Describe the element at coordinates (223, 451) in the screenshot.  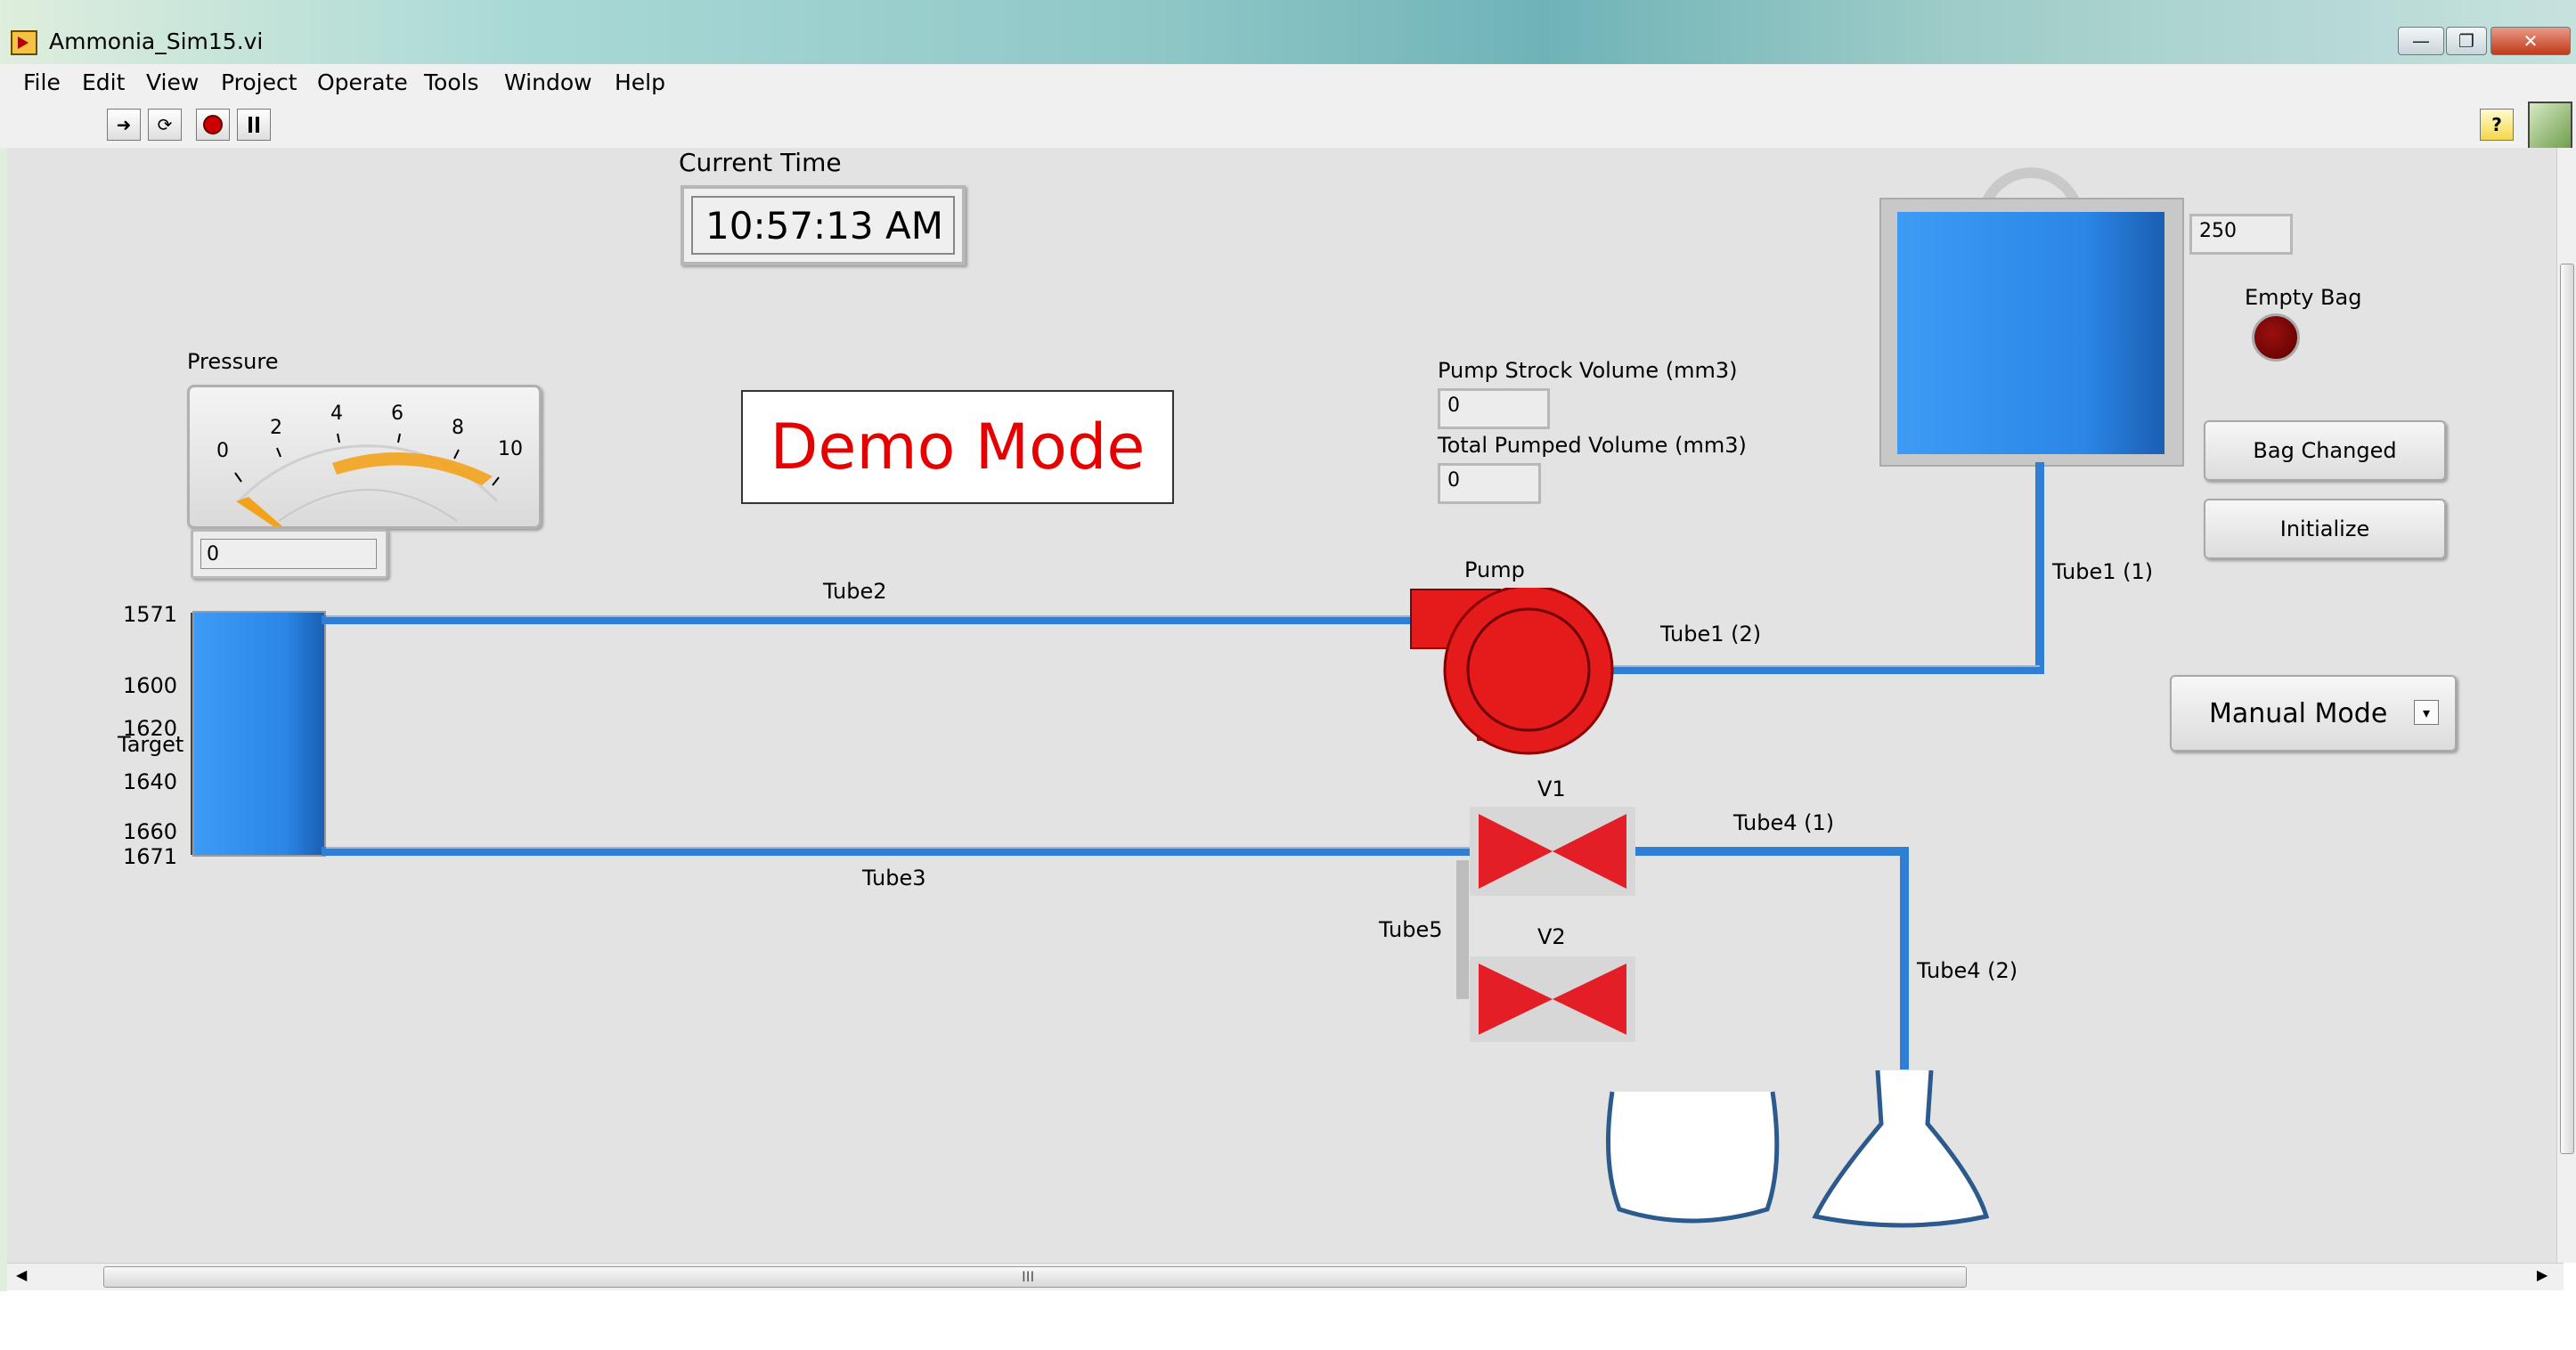
I see `pressure-tick-label: 0` at that location.